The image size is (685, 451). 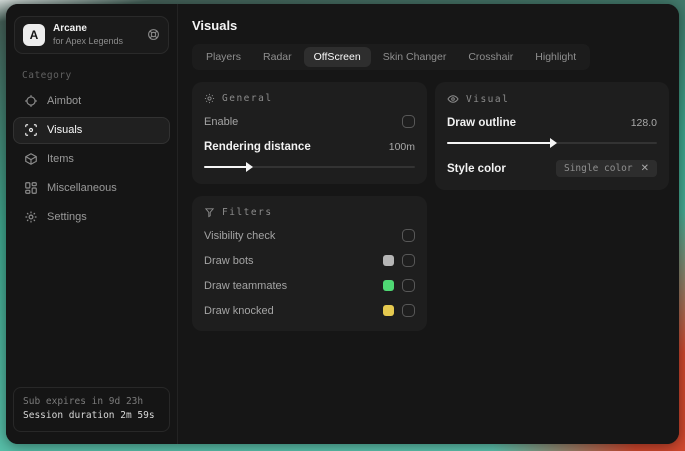 I want to click on sun-icon, so click(x=209, y=98).